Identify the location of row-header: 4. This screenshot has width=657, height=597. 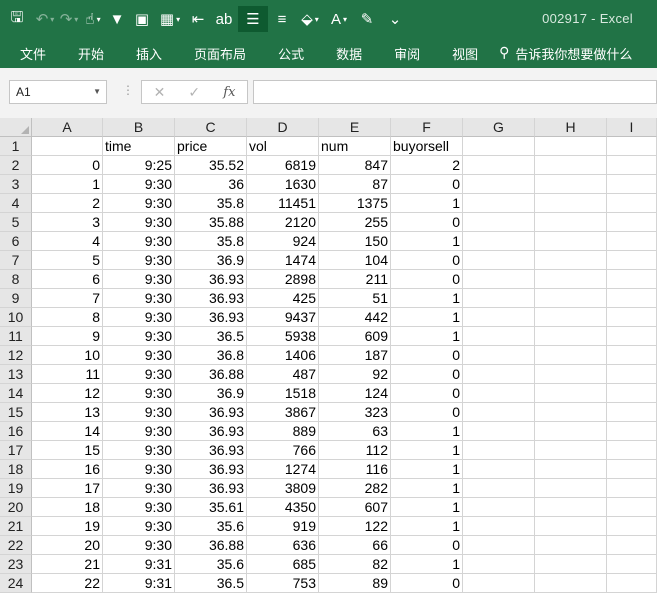
(16, 203).